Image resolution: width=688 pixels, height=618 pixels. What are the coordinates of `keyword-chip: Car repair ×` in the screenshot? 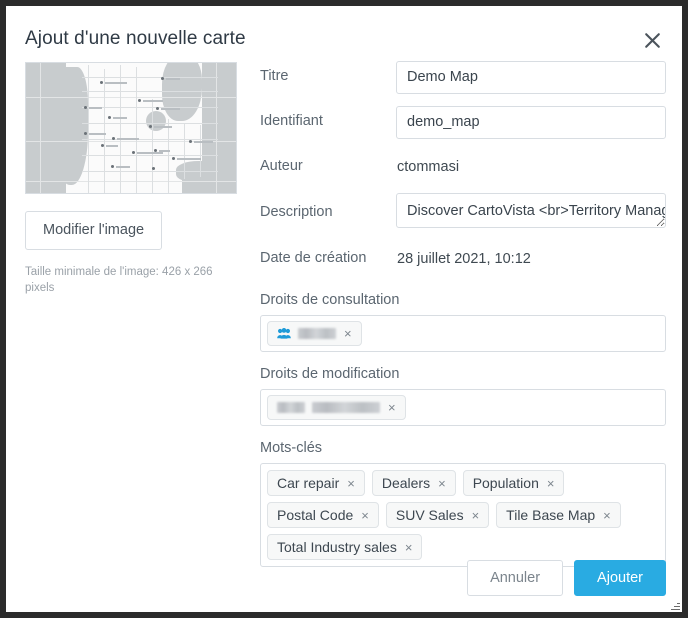 It's located at (316, 483).